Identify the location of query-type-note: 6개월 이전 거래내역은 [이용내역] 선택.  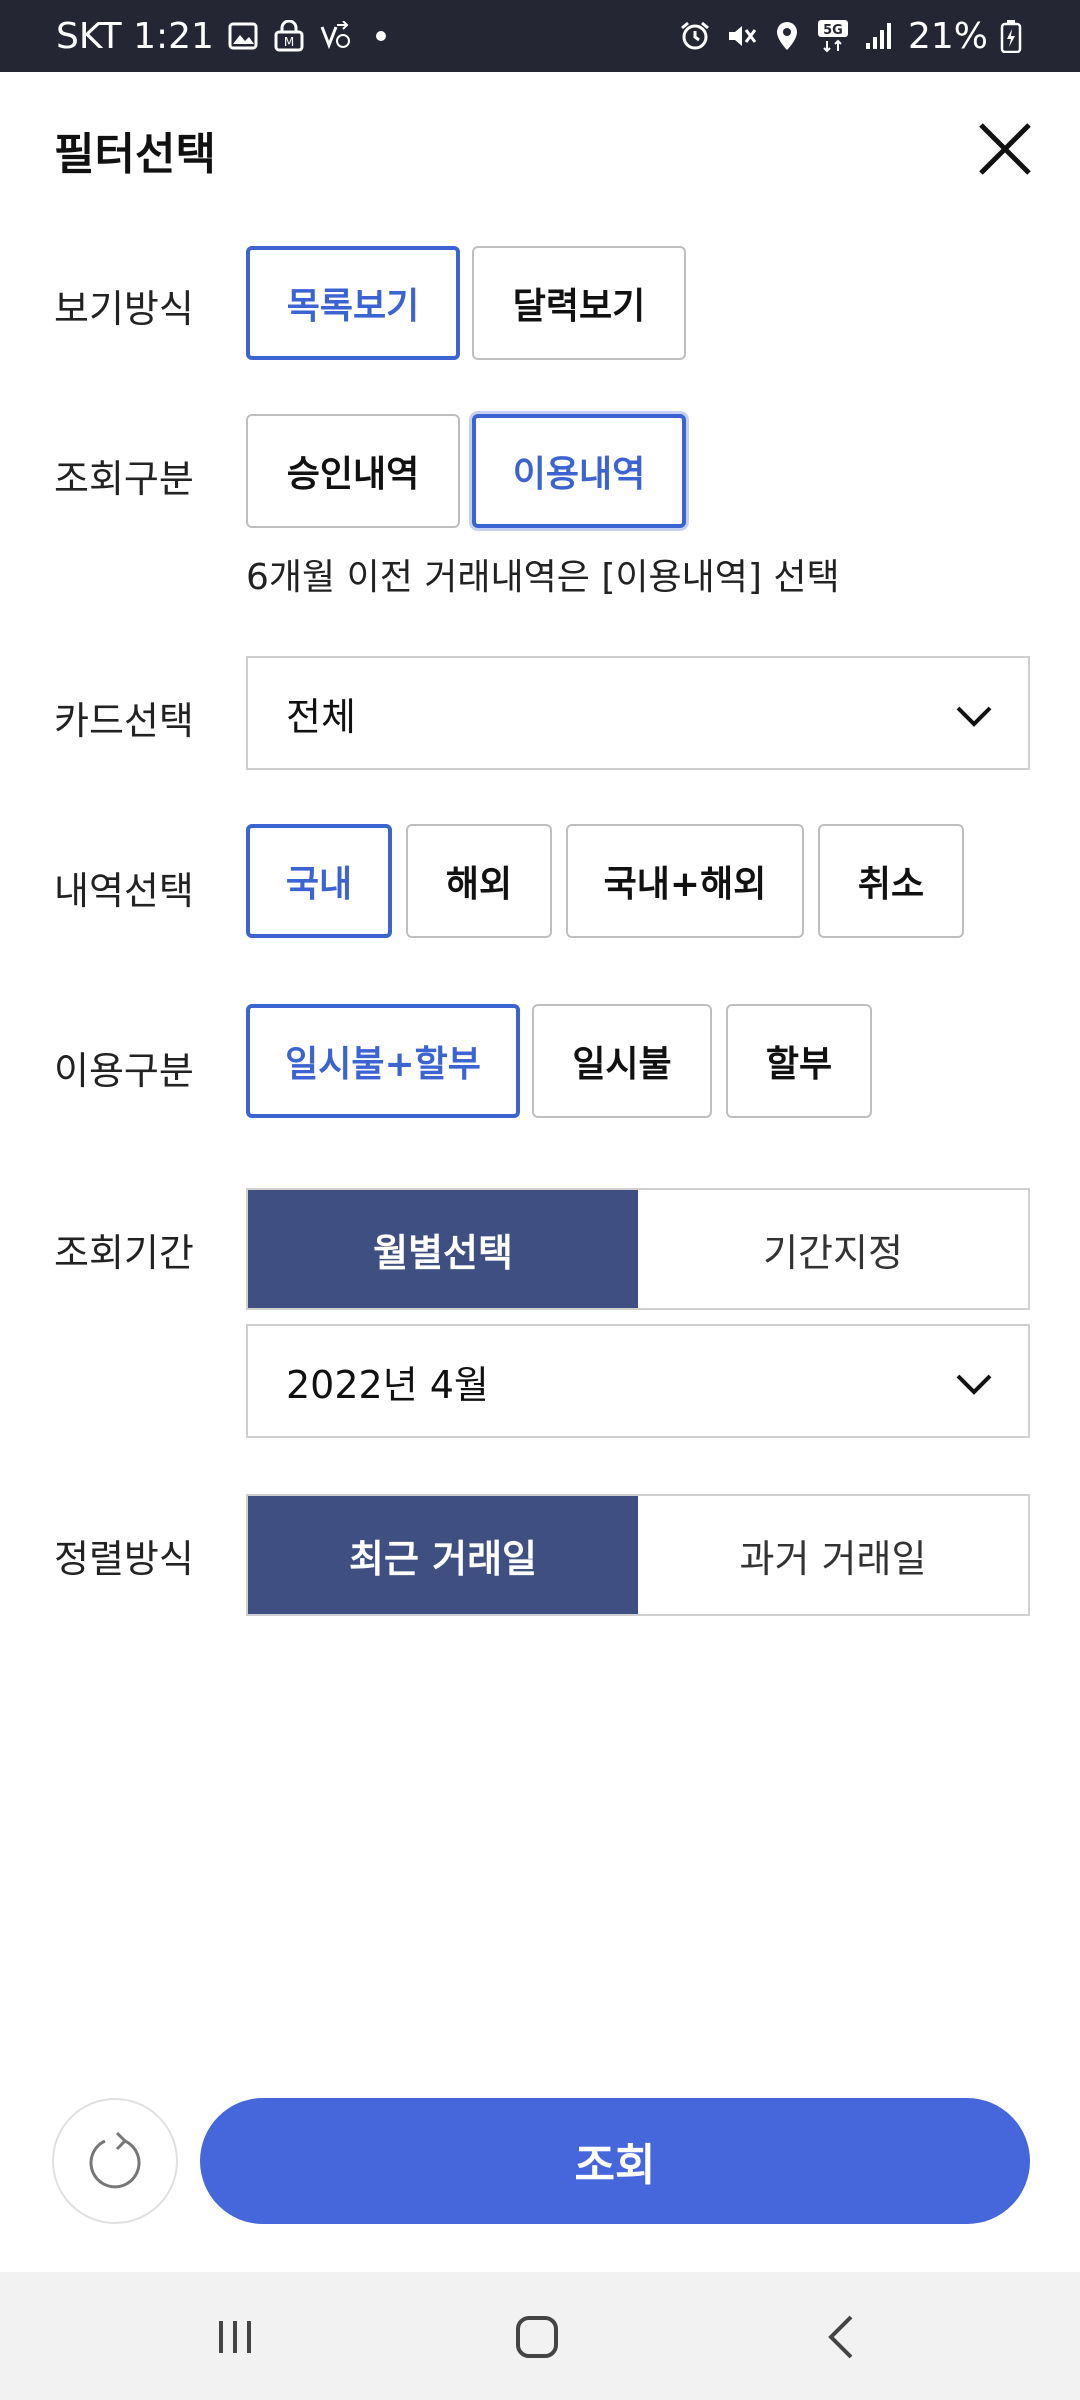
(543, 577).